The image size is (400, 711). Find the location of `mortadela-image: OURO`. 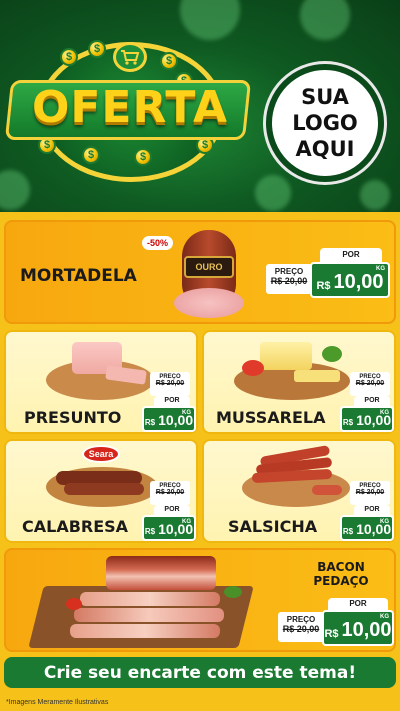

mortadela-image: OURO is located at coordinates (210, 274).